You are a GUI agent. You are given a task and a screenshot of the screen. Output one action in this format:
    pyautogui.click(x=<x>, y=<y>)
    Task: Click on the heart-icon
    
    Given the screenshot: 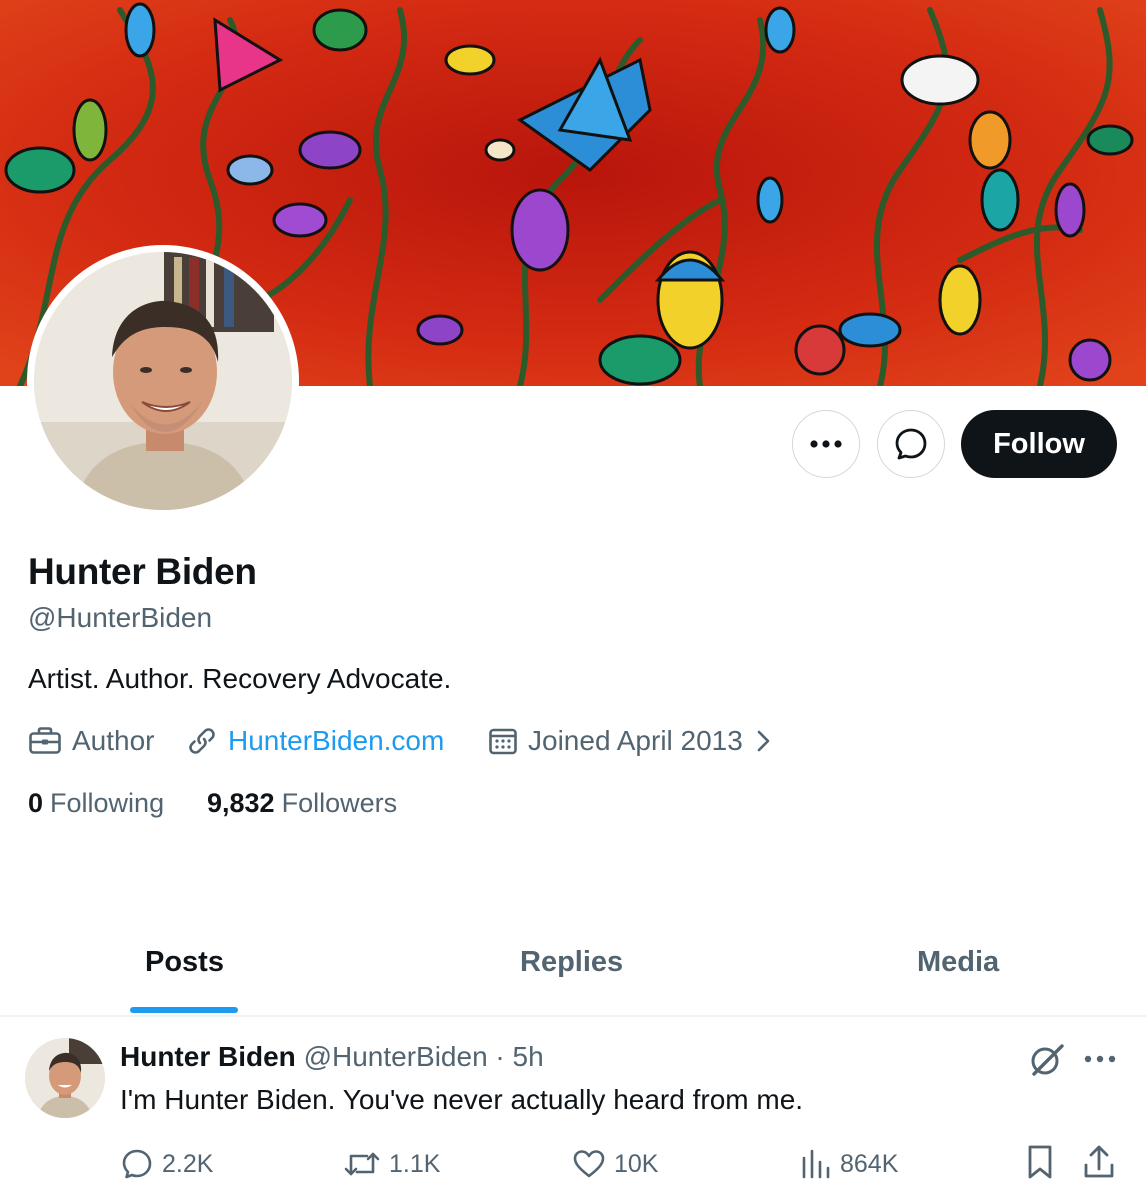 What is the action you would take?
    pyautogui.click(x=589, y=1164)
    